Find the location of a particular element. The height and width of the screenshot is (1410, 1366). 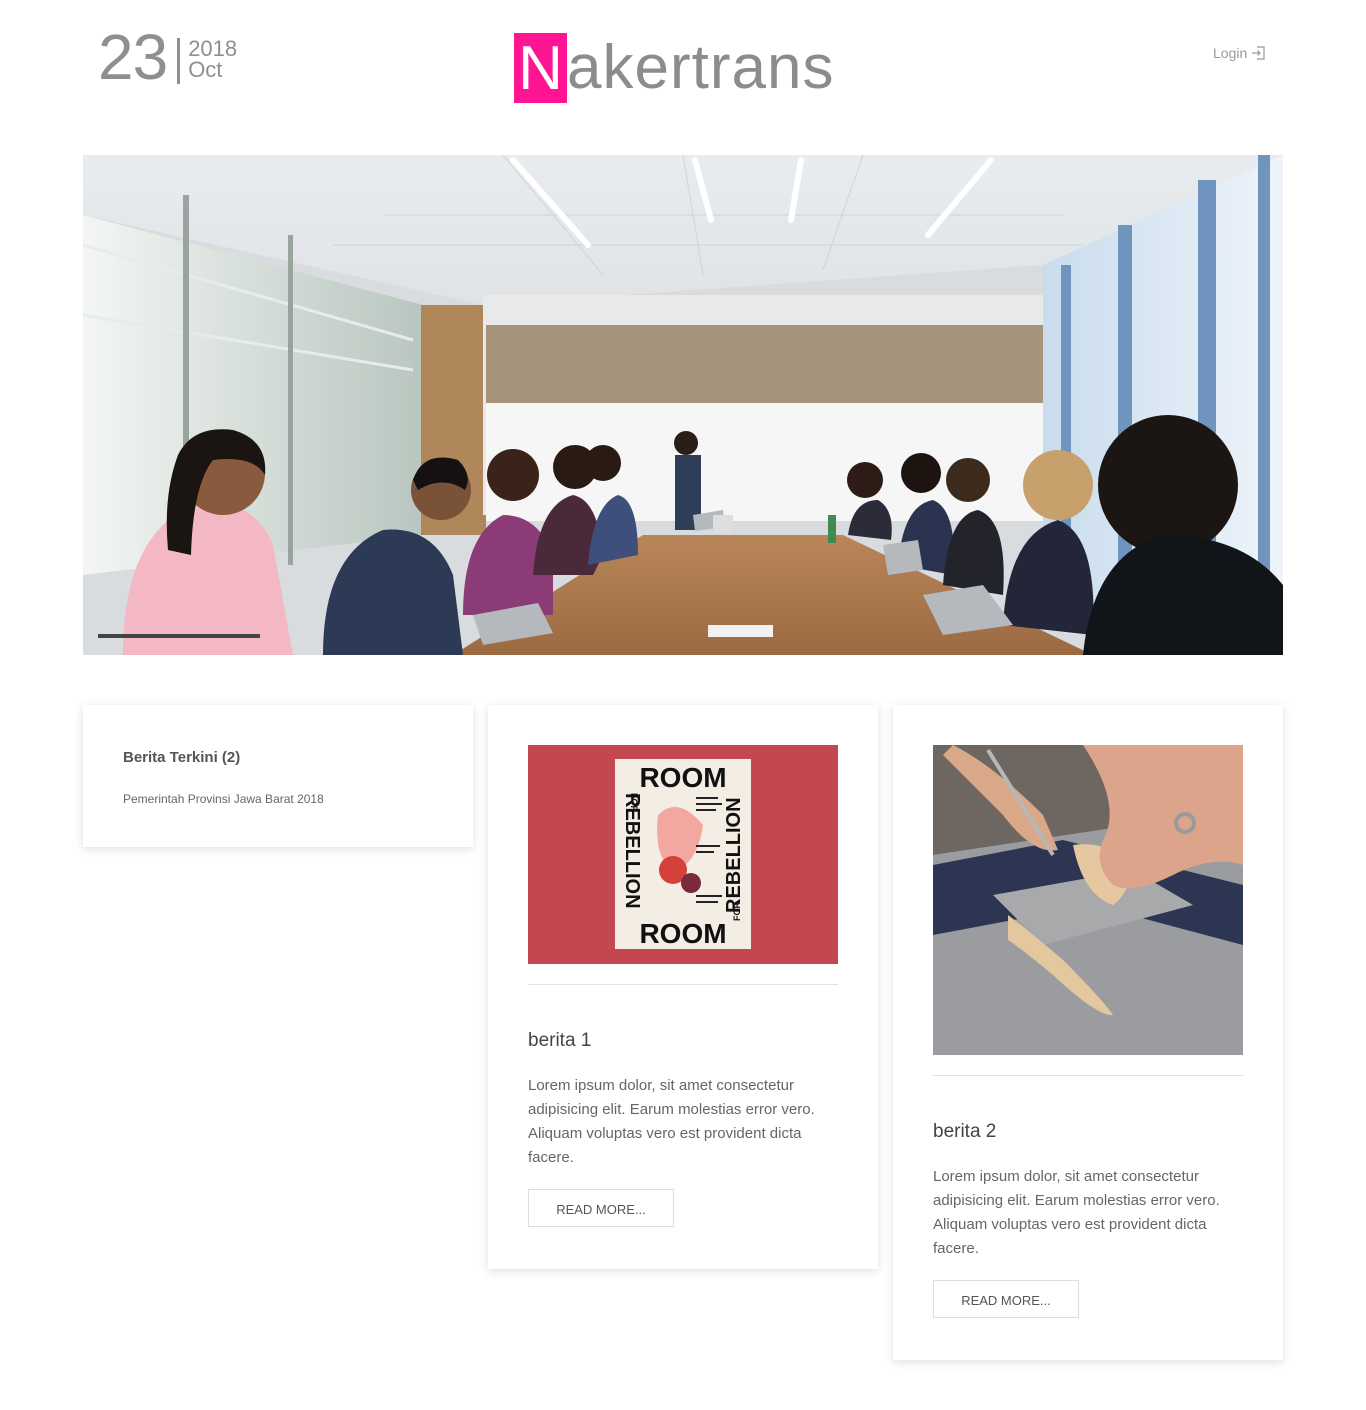

poster-word-for-right: FOR is located at coordinates (737, 911).